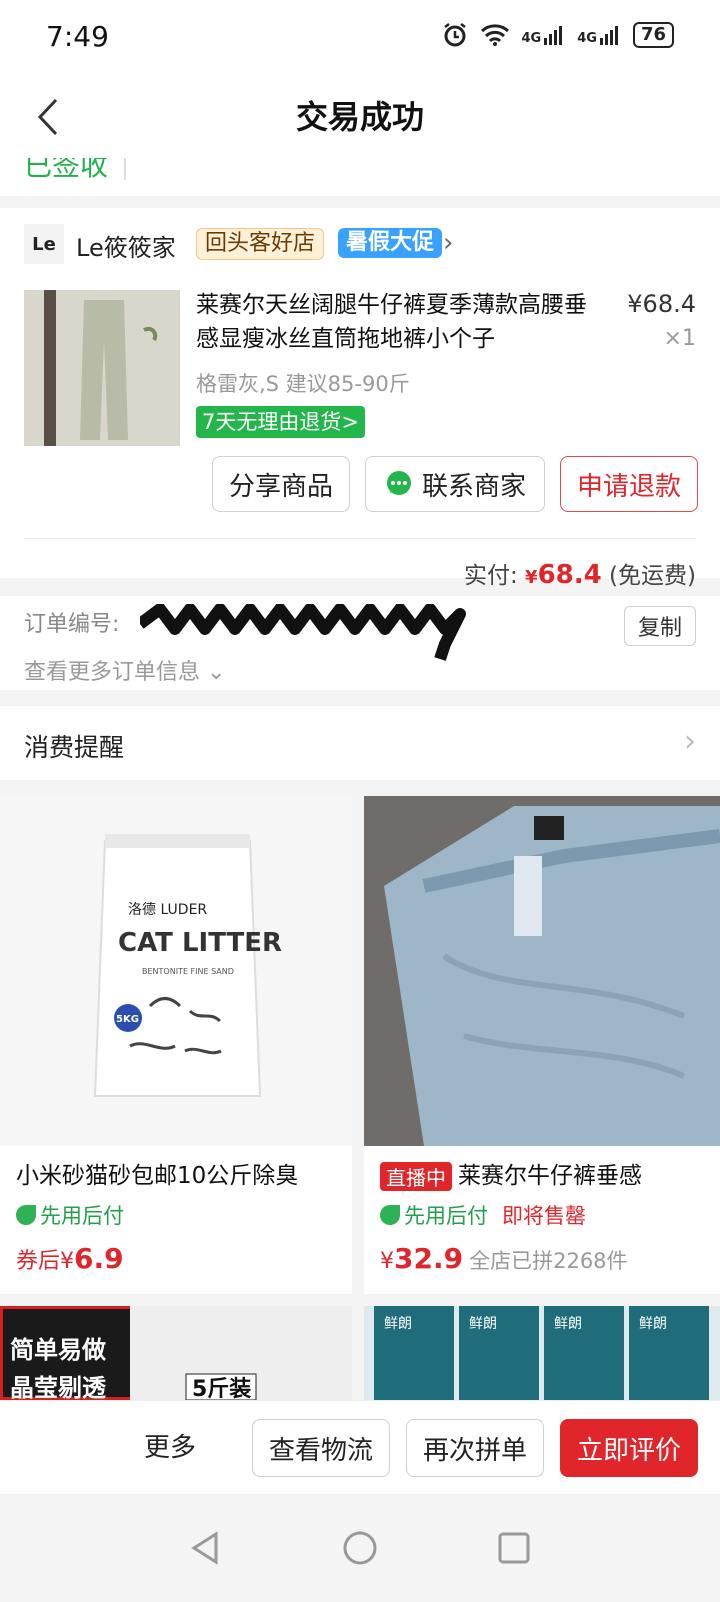 The image size is (720, 1602). I want to click on product-price: ¥68.4, so click(661, 304).